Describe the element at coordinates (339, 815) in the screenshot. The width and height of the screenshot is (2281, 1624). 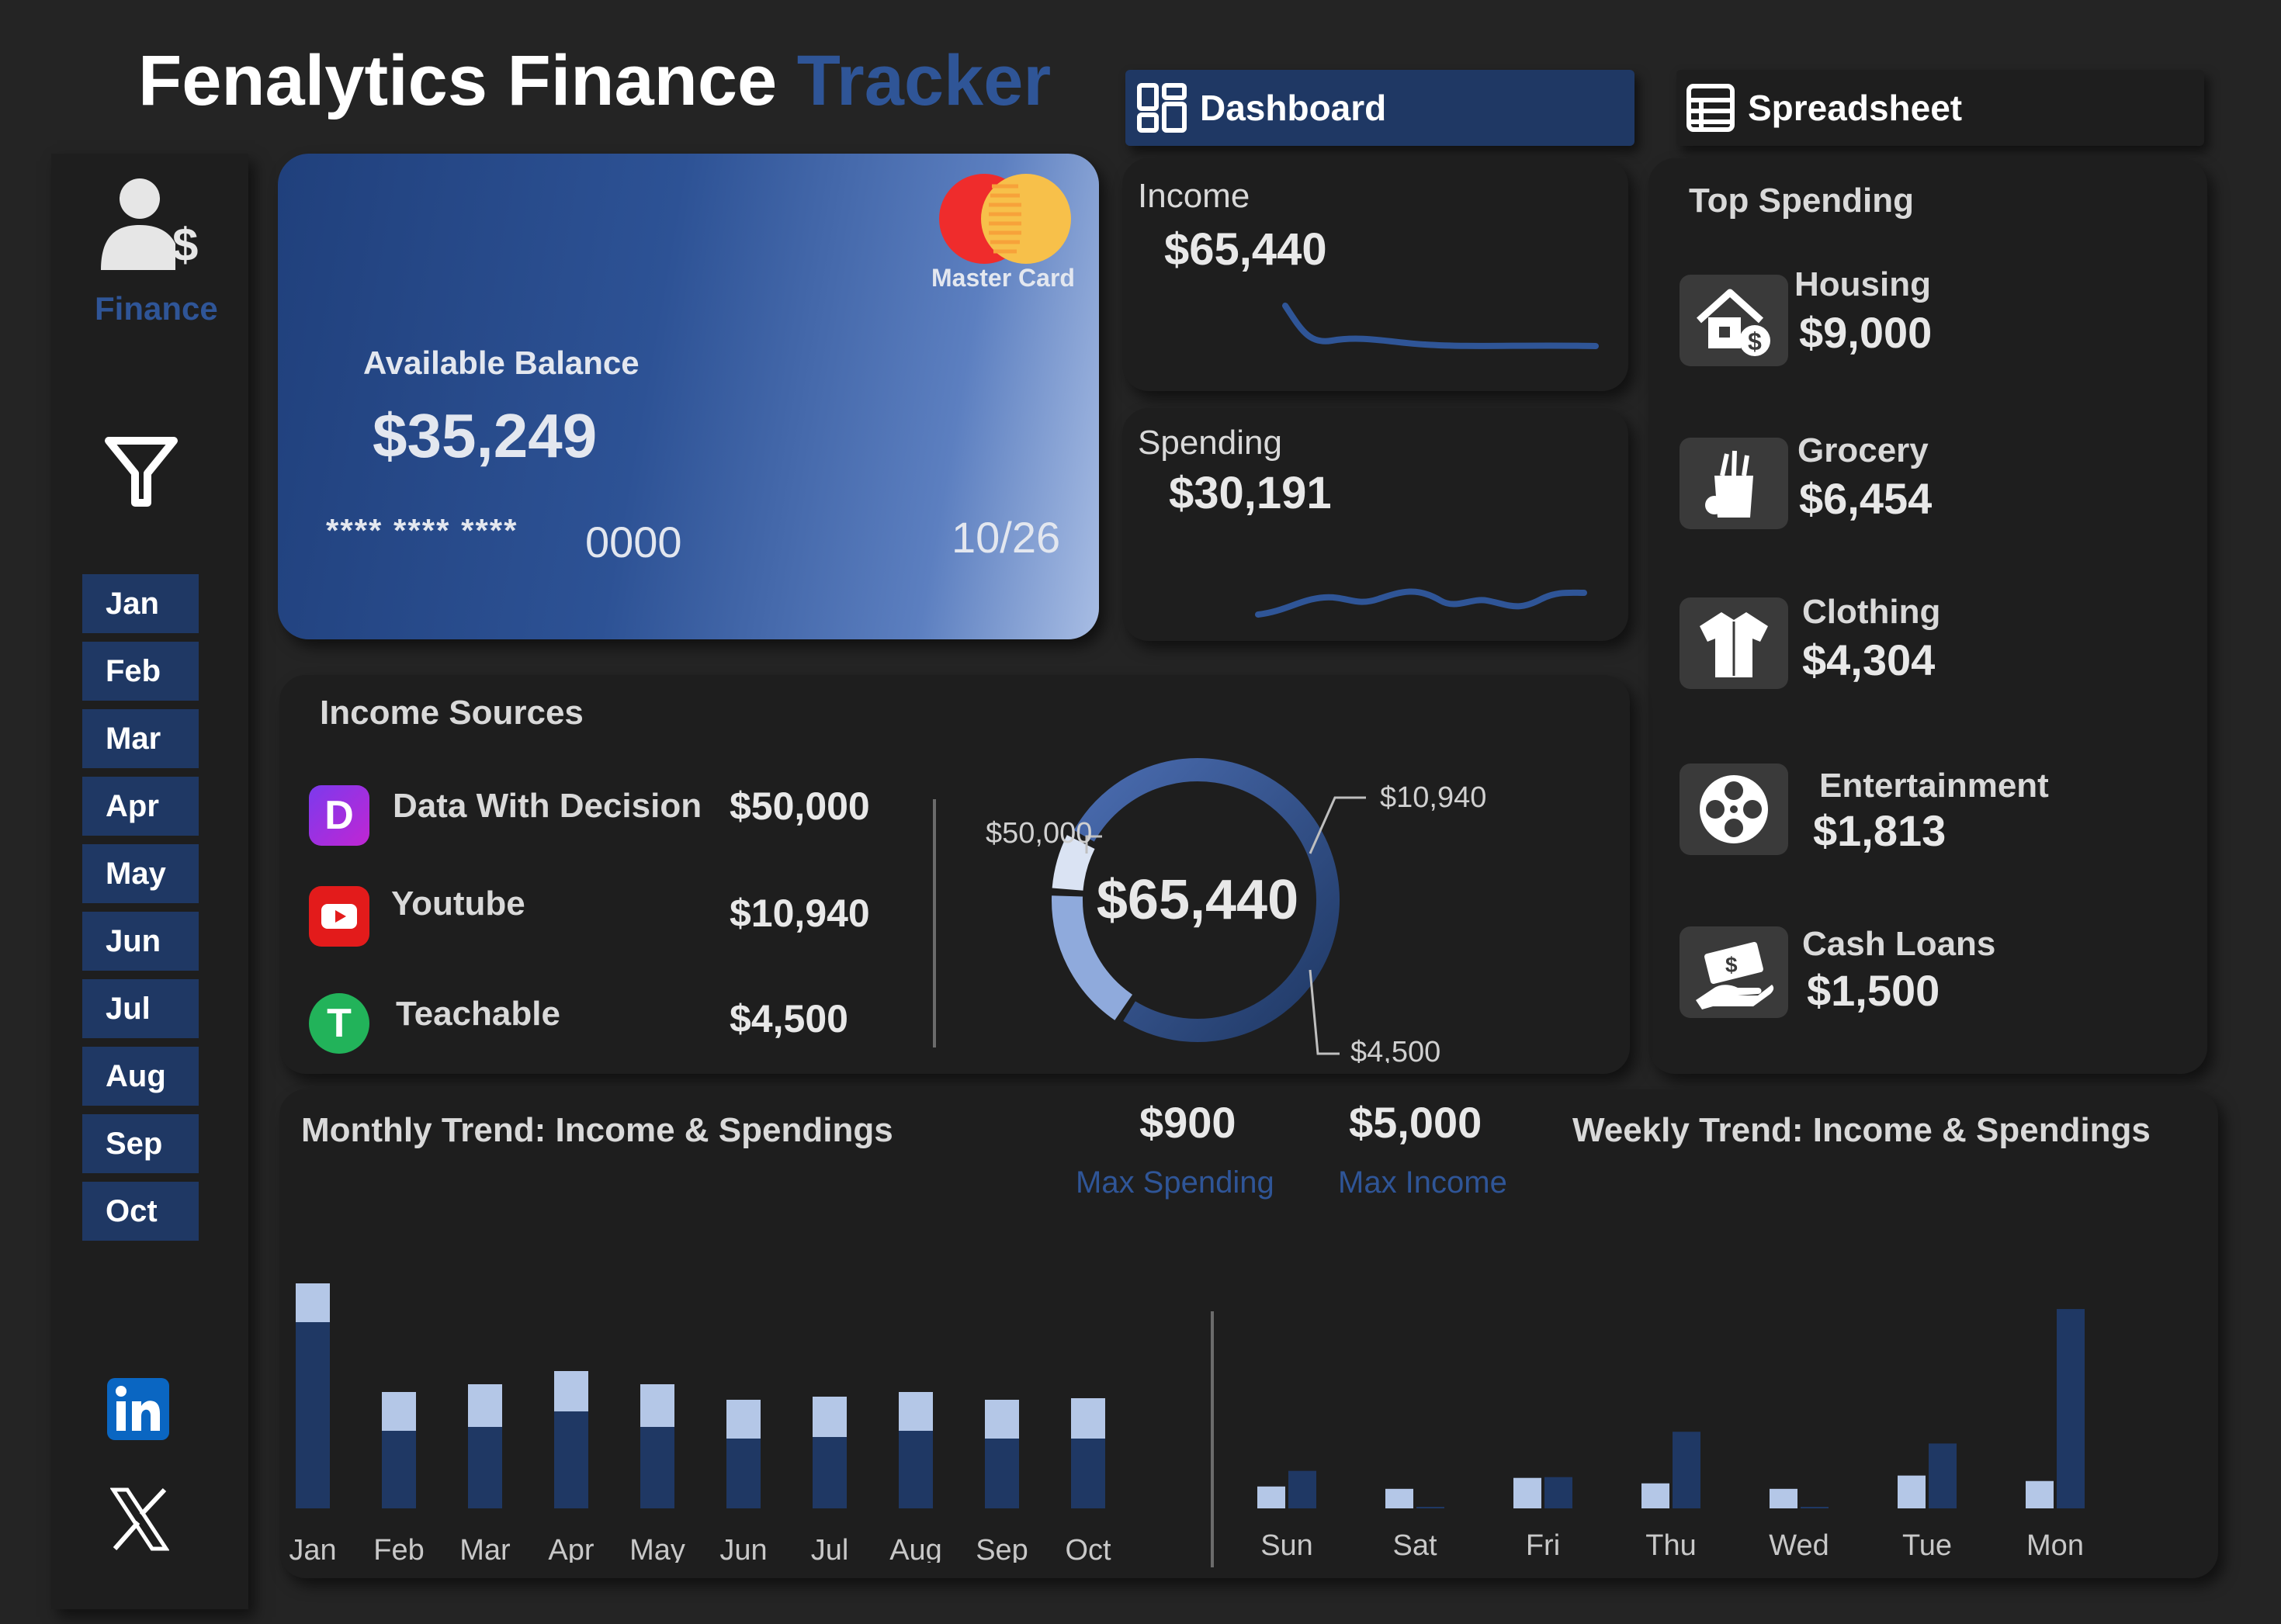
I see `dwd-logo-icon: D` at that location.